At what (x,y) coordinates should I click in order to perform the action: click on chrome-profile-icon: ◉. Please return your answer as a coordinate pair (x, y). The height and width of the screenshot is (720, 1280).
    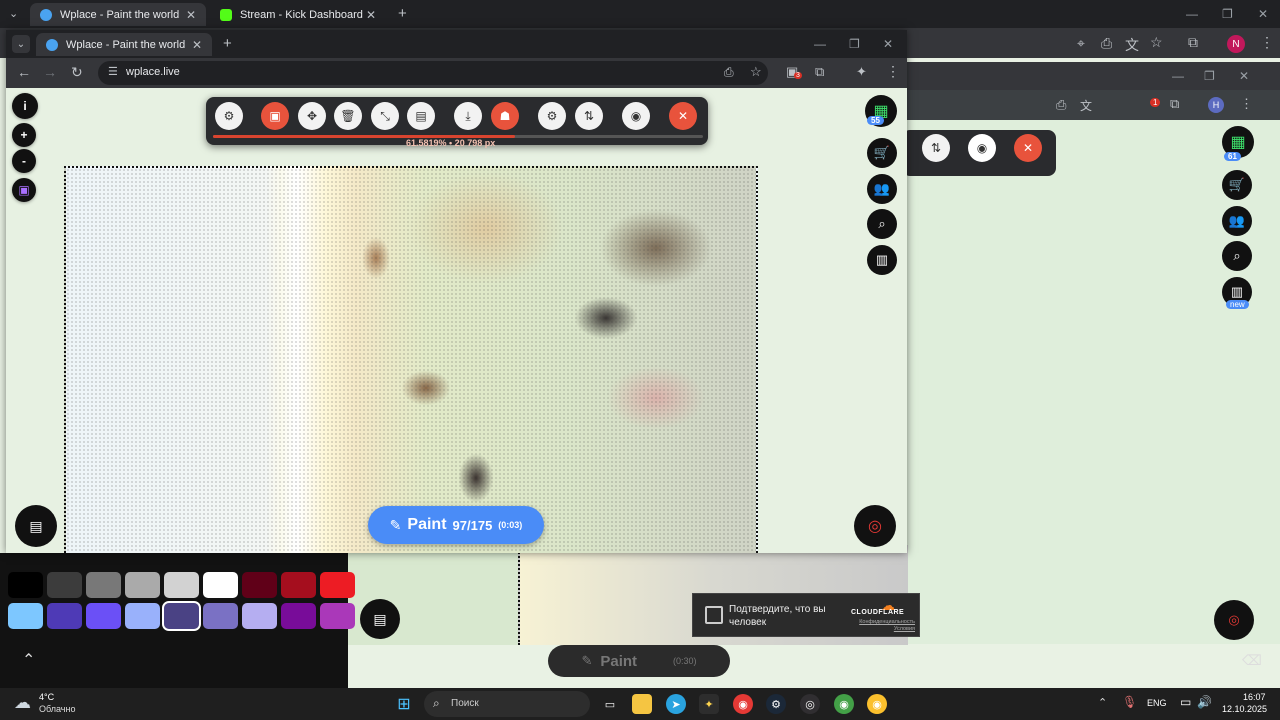
    Looking at the image, I should click on (844, 704).